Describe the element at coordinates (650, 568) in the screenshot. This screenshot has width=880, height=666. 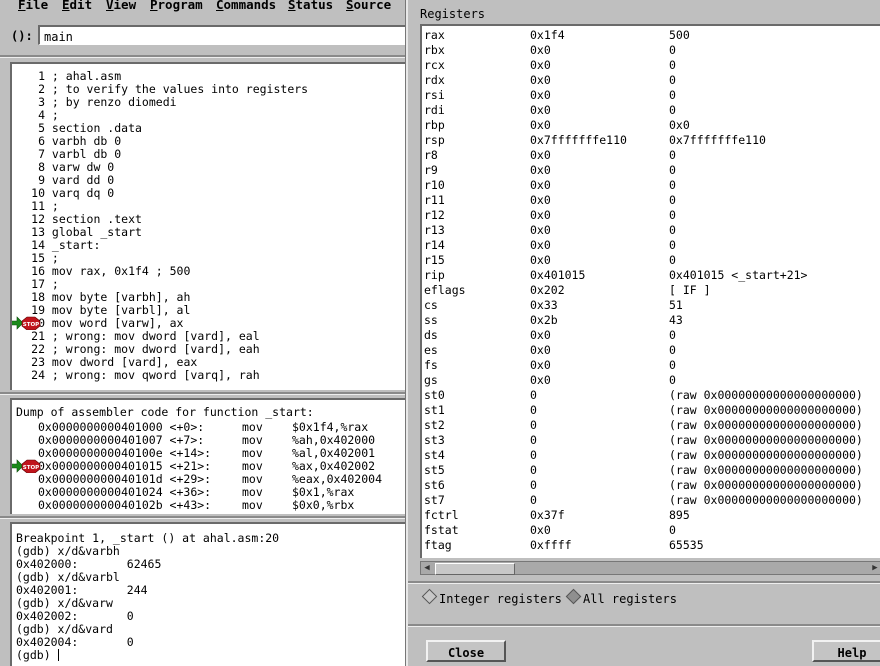
I see `horizontal-scrollbar: ◀ ▶` at that location.